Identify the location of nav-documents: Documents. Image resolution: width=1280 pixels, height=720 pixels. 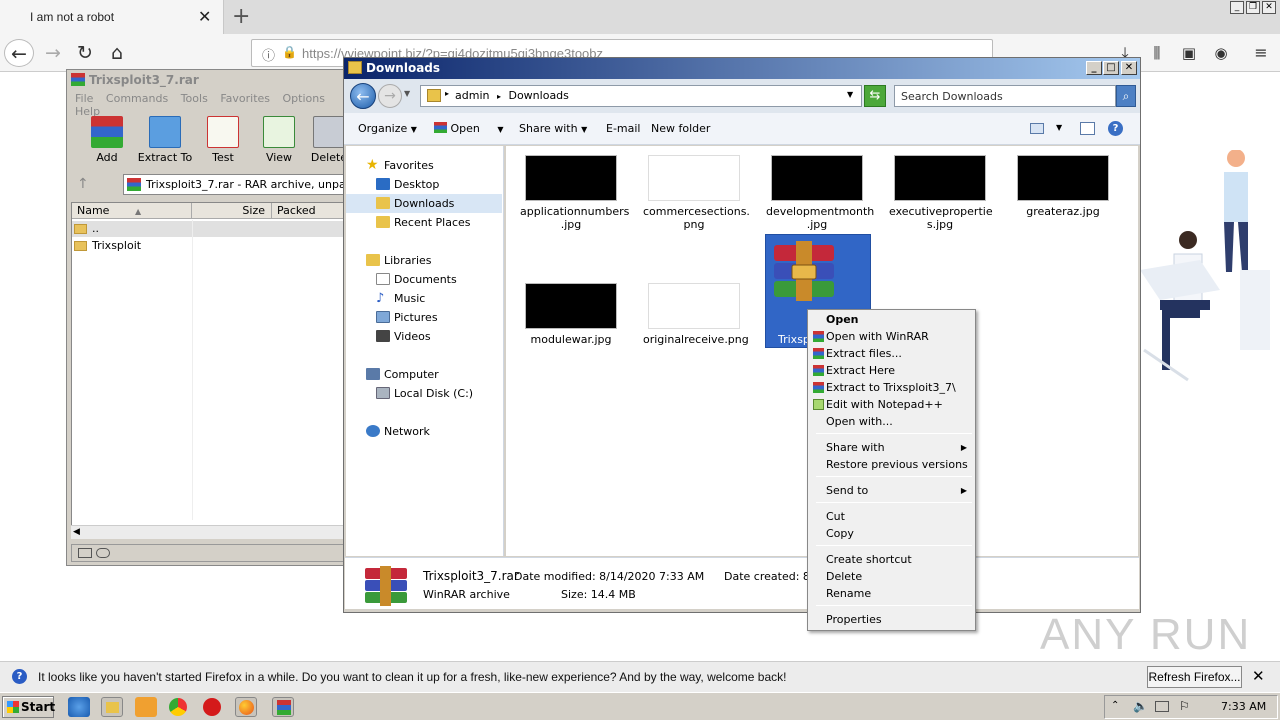
(424, 279).